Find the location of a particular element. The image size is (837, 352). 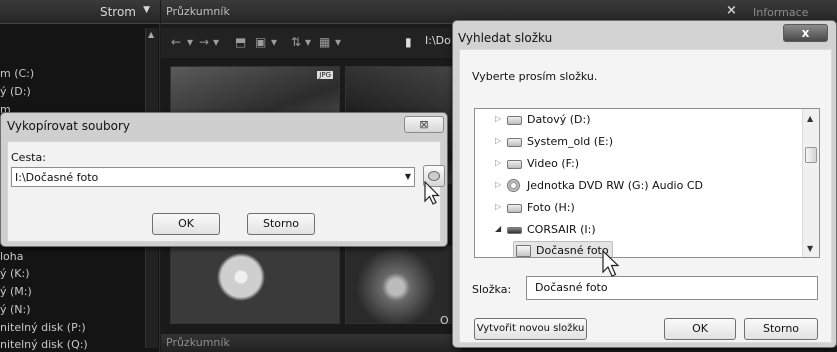

dialog-title: Vykopírovat soubory is located at coordinates (68, 126).